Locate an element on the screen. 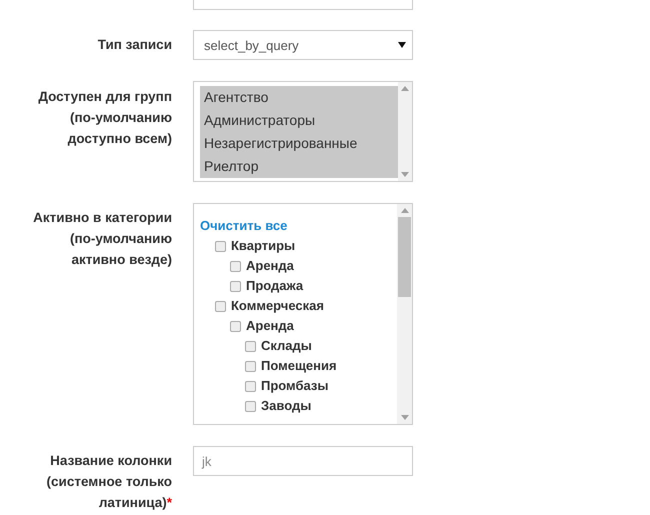 Image resolution: width=650 pixels, height=515 pixels. category-label: Квартиры is located at coordinates (263, 246).